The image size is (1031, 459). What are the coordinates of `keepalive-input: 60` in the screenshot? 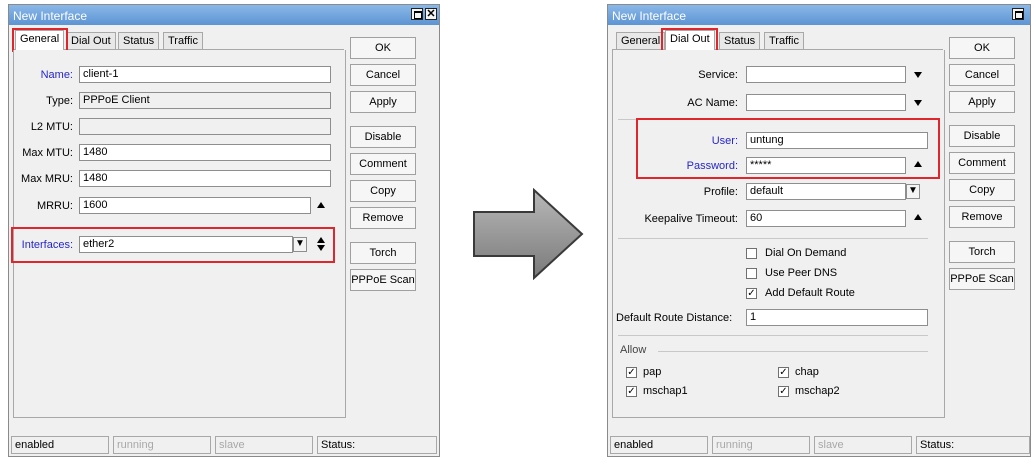 It's located at (826, 218).